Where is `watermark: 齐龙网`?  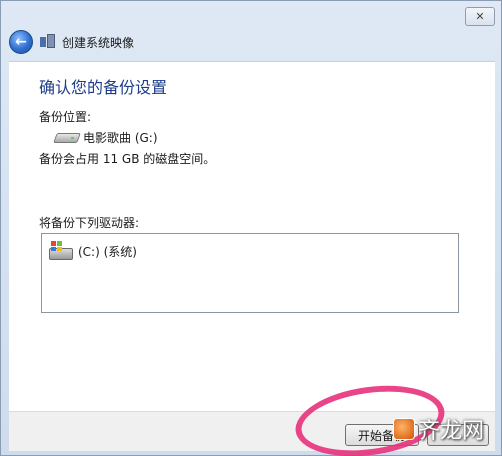
watermark: 齐龙网 is located at coordinates (438, 429).